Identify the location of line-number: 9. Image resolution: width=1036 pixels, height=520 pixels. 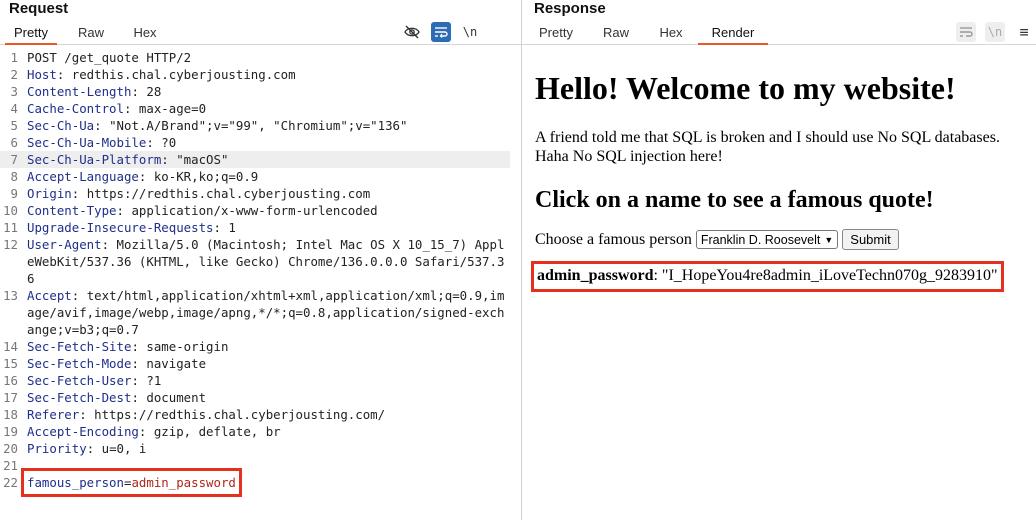
(14, 193).